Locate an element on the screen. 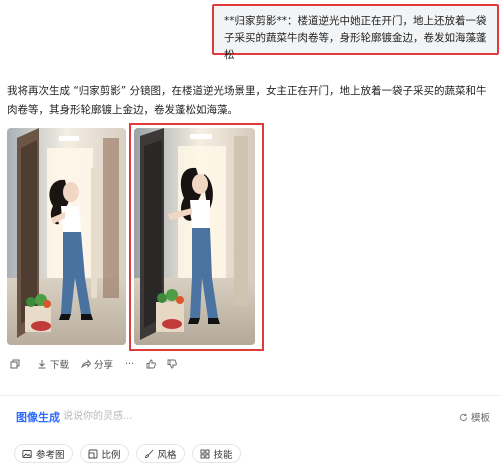 The image size is (500, 466). share-icon is located at coordinates (86, 364).